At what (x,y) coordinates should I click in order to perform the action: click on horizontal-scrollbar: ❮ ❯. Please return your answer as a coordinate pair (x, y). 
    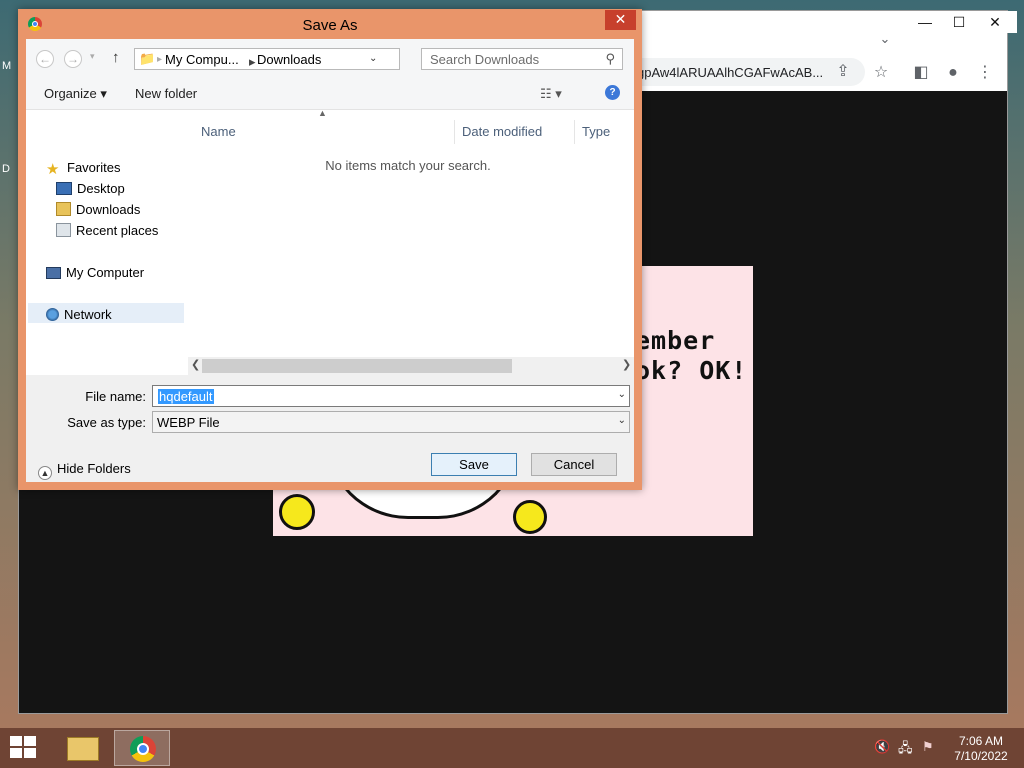
    Looking at the image, I should click on (411, 366).